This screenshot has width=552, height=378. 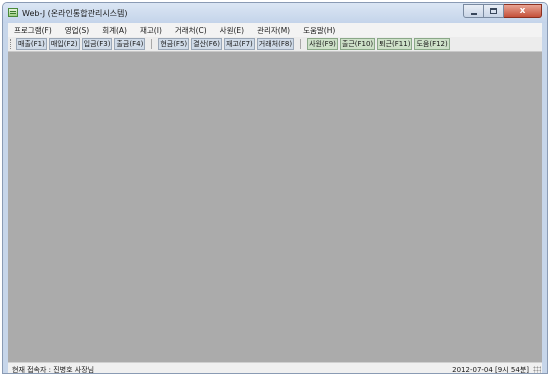 What do you see at coordinates (11, 44) in the screenshot?
I see `toolbar-grip` at bounding box center [11, 44].